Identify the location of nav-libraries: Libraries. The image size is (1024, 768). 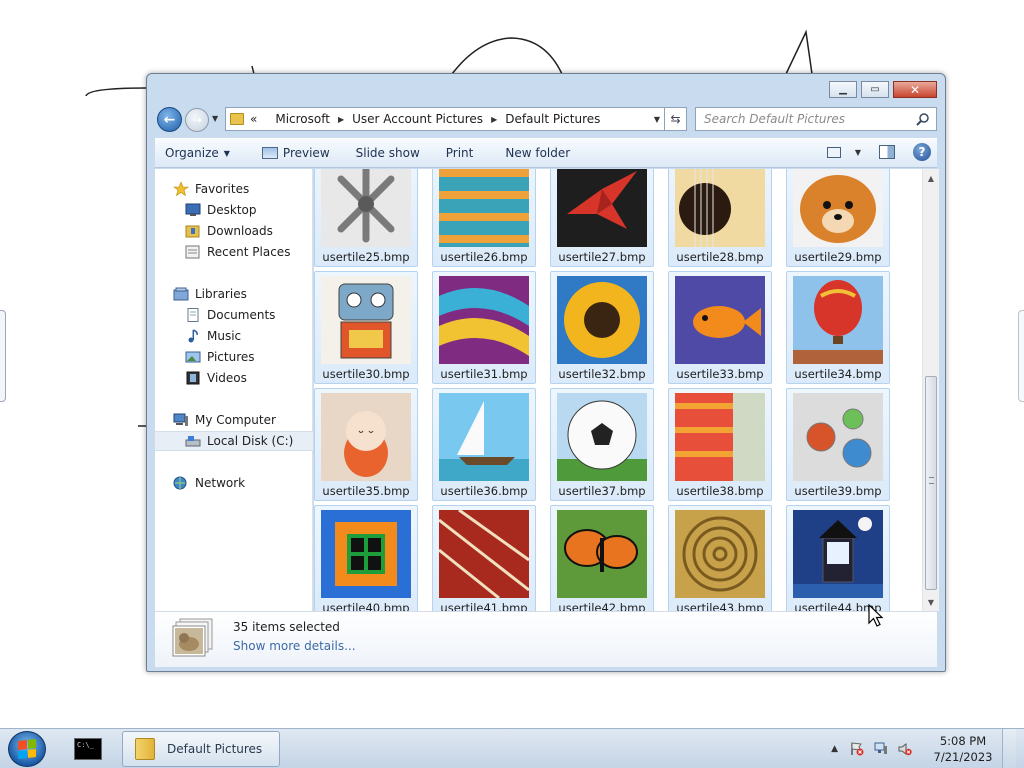
(234, 294).